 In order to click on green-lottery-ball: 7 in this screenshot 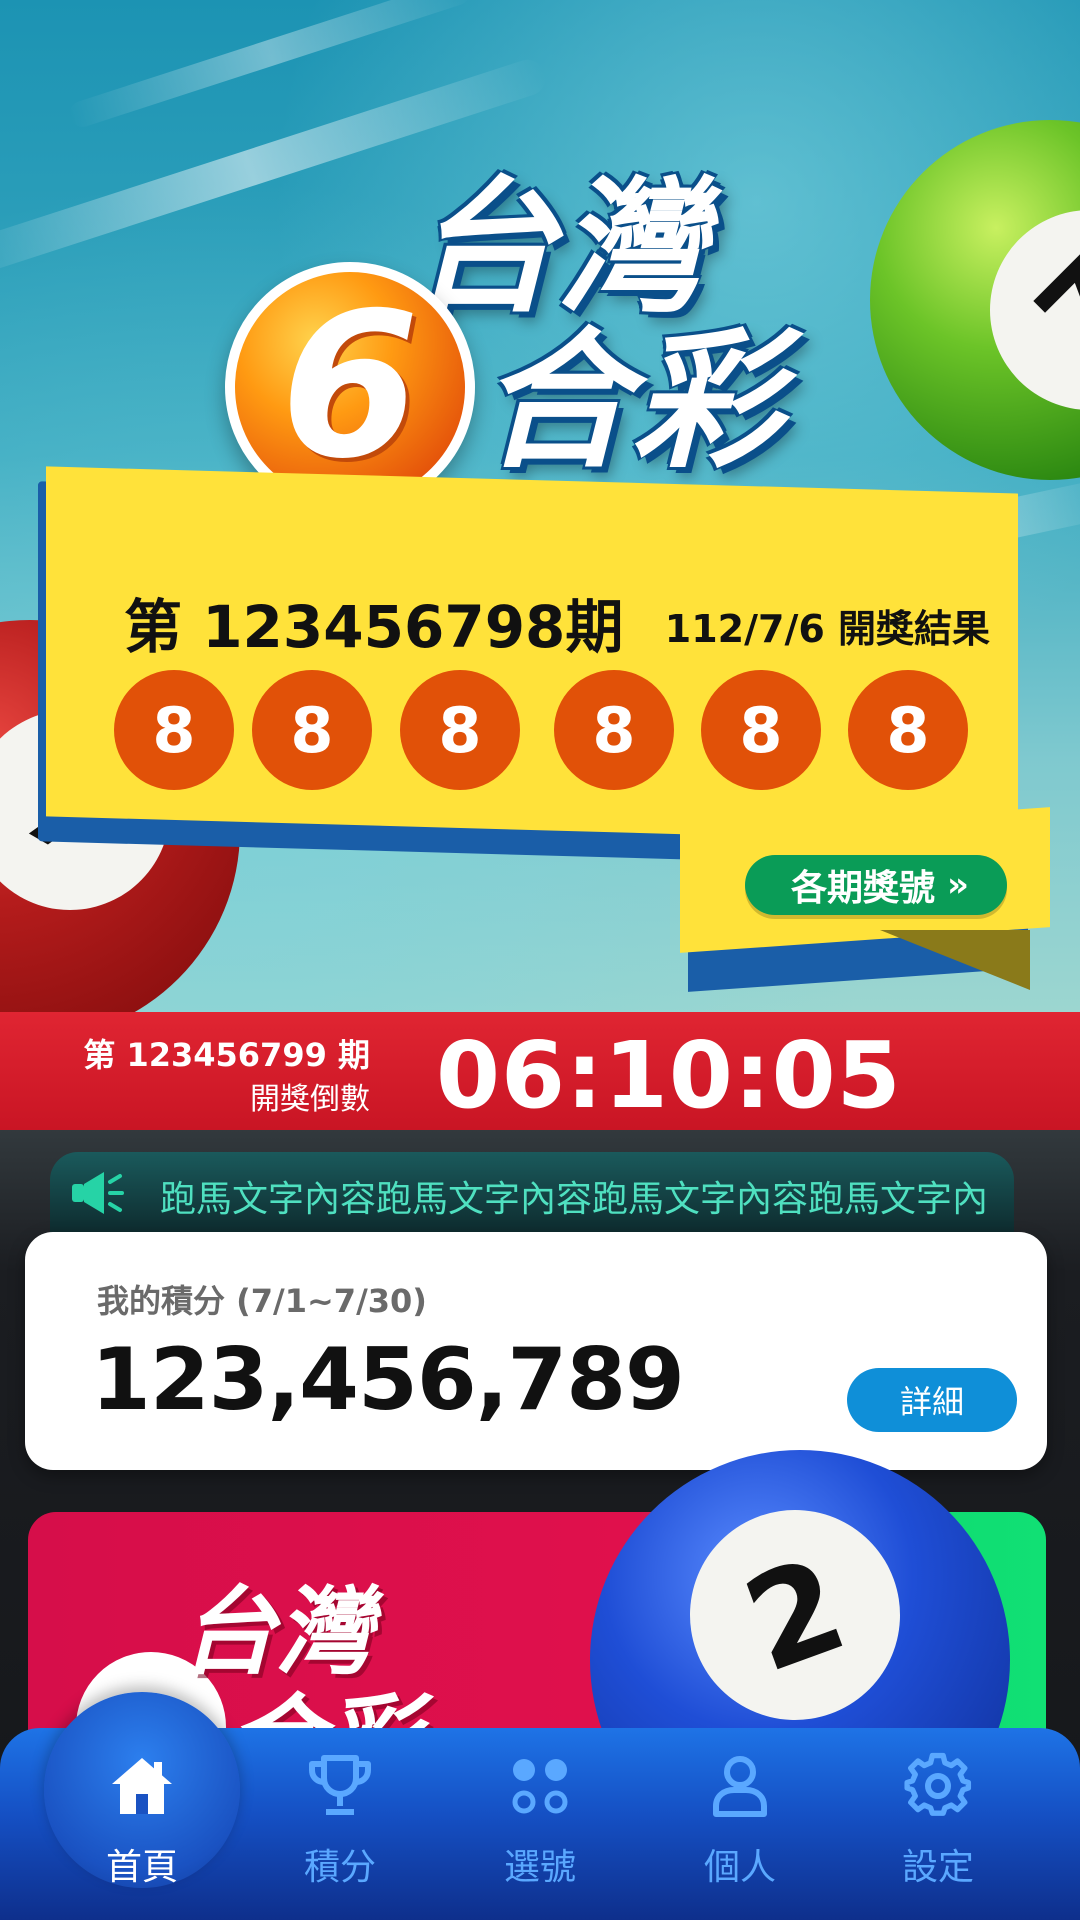, I will do `click(975, 300)`.